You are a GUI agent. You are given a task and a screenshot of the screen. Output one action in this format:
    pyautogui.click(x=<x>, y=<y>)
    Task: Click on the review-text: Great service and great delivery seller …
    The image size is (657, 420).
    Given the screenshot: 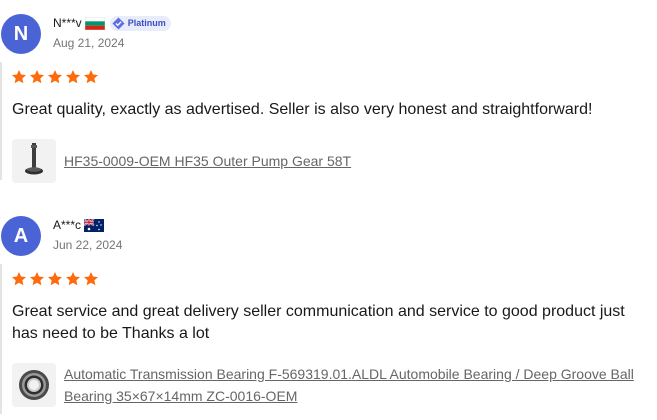 What is the action you would take?
    pyautogui.click(x=318, y=322)
    